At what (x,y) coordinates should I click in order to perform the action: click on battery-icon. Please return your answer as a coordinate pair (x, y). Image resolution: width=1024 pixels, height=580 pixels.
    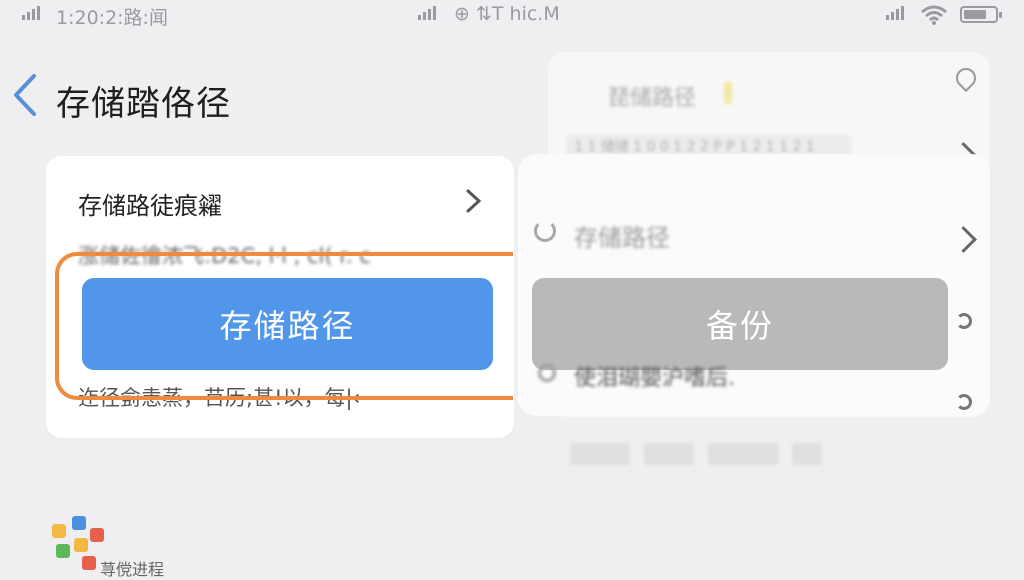
    Looking at the image, I should click on (981, 14).